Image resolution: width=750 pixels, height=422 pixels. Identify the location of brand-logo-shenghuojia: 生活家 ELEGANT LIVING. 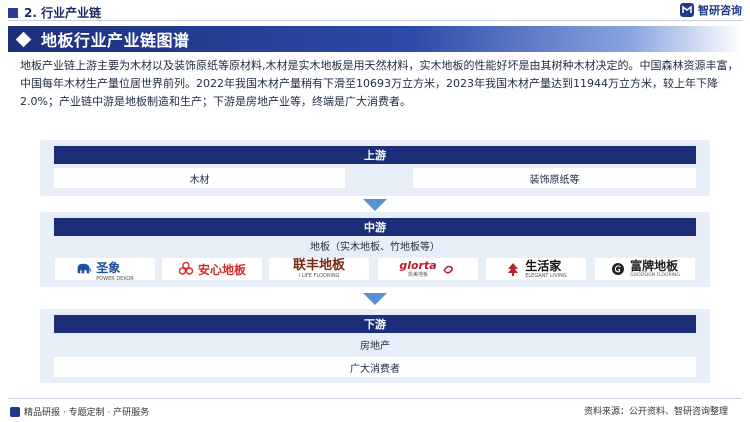
(536, 269).